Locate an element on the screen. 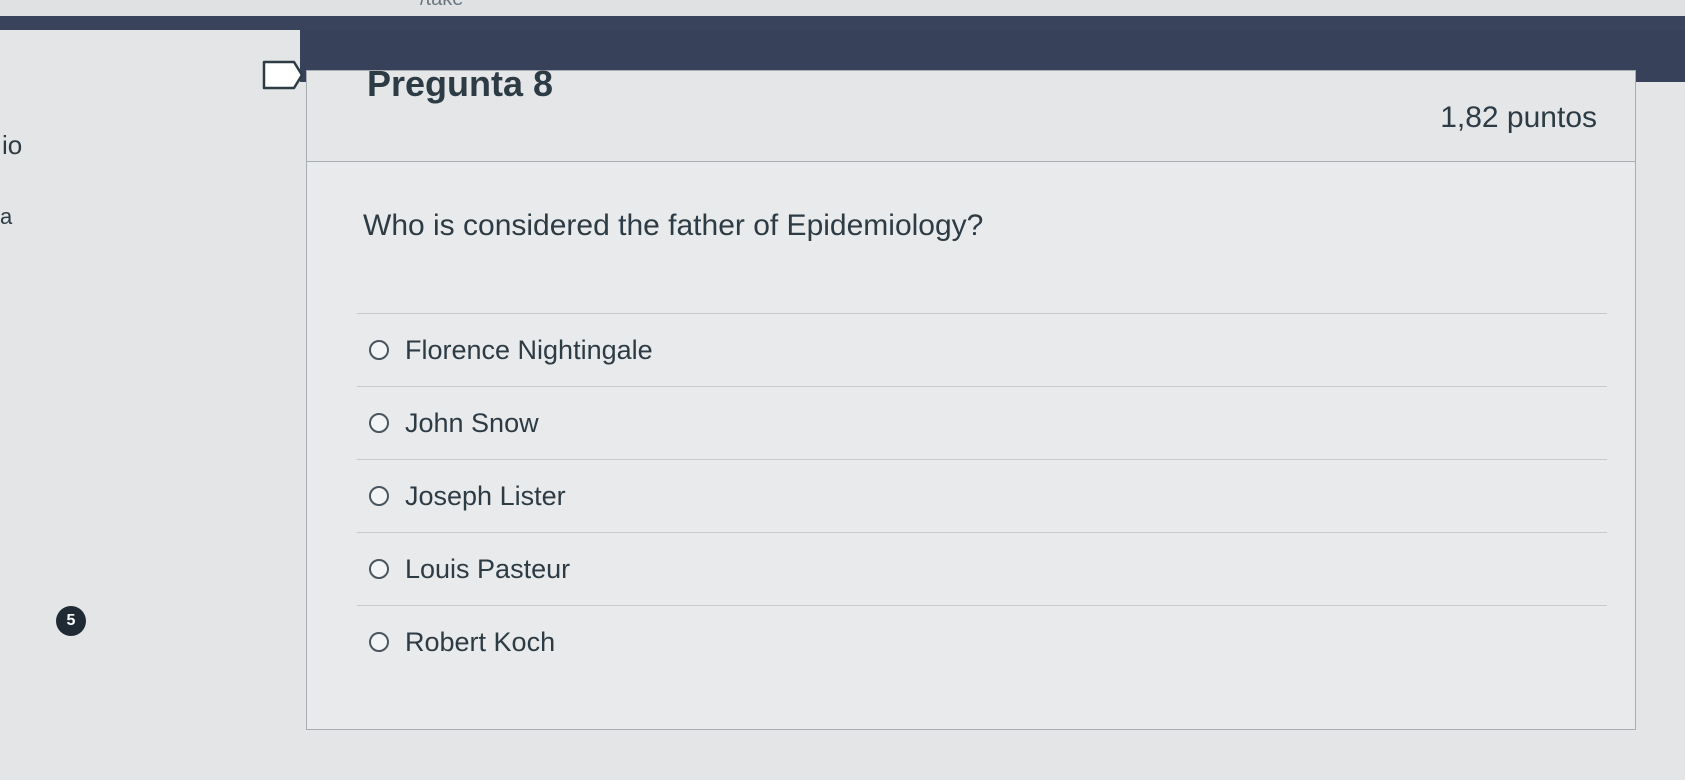 This screenshot has height=780, width=1685. answer-option: Robert Koch is located at coordinates (982, 641).